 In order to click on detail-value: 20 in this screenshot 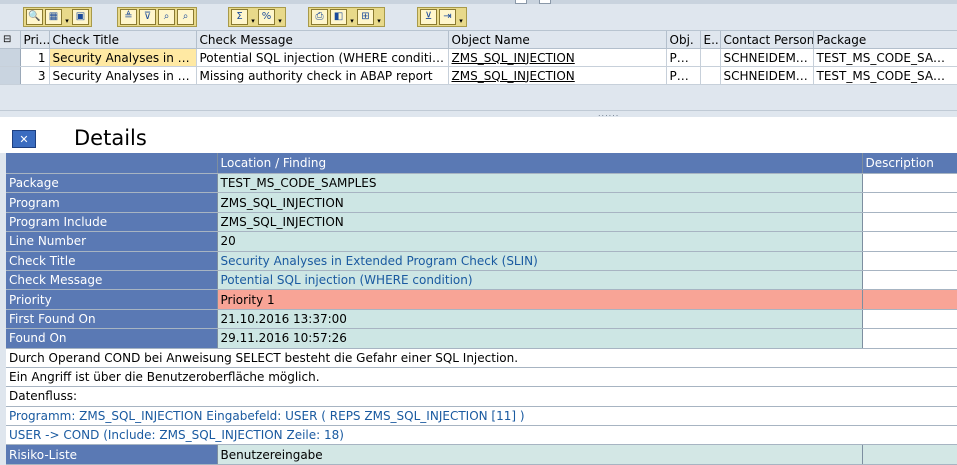, I will do `click(540, 241)`.